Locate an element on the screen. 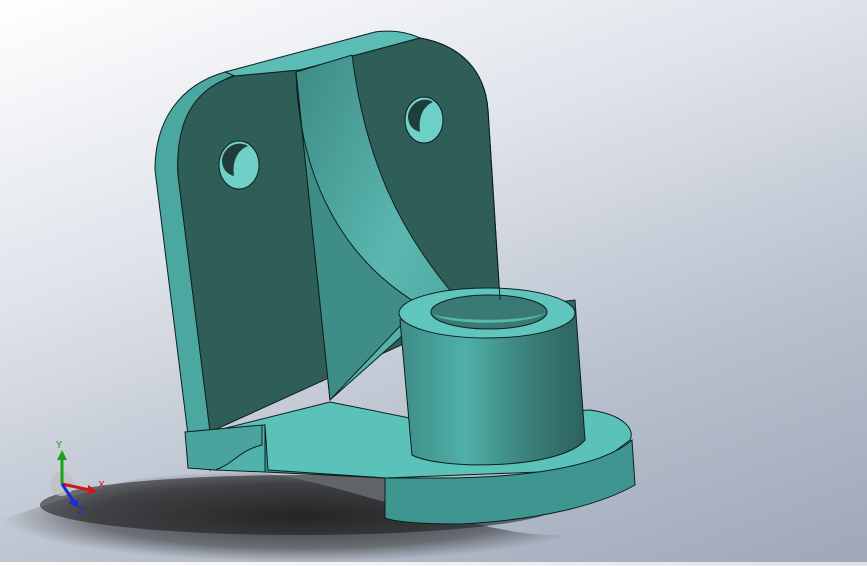 The image size is (867, 566). coordinate-triad: Y X Z is located at coordinates (80, 478).